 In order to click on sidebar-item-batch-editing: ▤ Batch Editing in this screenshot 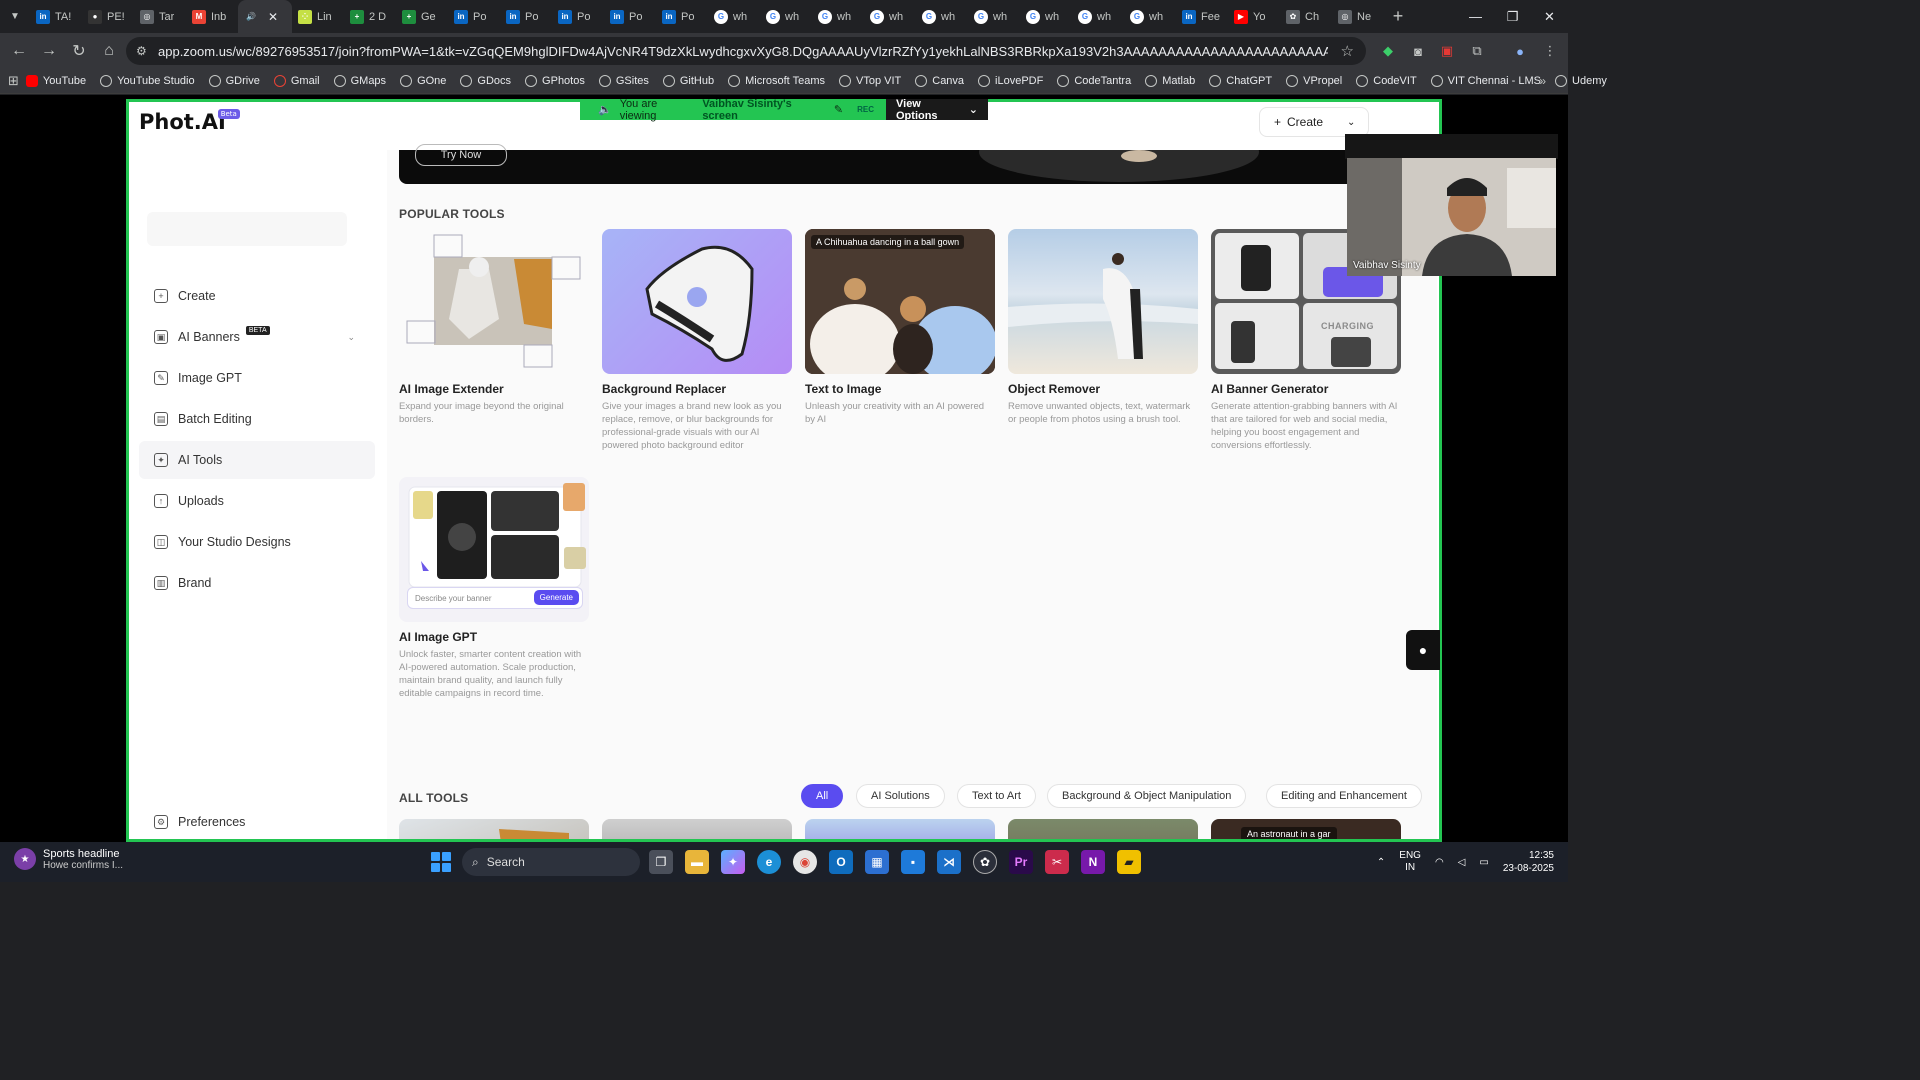, I will do `click(257, 419)`.